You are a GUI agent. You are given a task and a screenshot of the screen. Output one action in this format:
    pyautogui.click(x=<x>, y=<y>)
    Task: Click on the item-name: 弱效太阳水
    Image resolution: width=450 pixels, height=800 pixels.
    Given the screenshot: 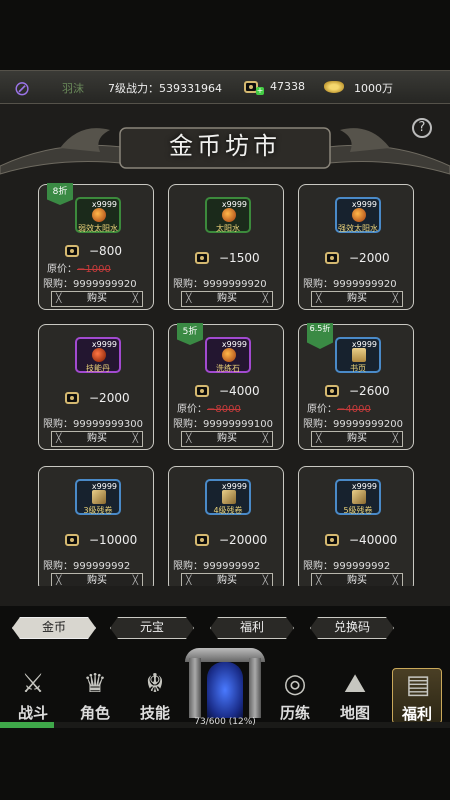 What is the action you would take?
    pyautogui.click(x=98, y=228)
    